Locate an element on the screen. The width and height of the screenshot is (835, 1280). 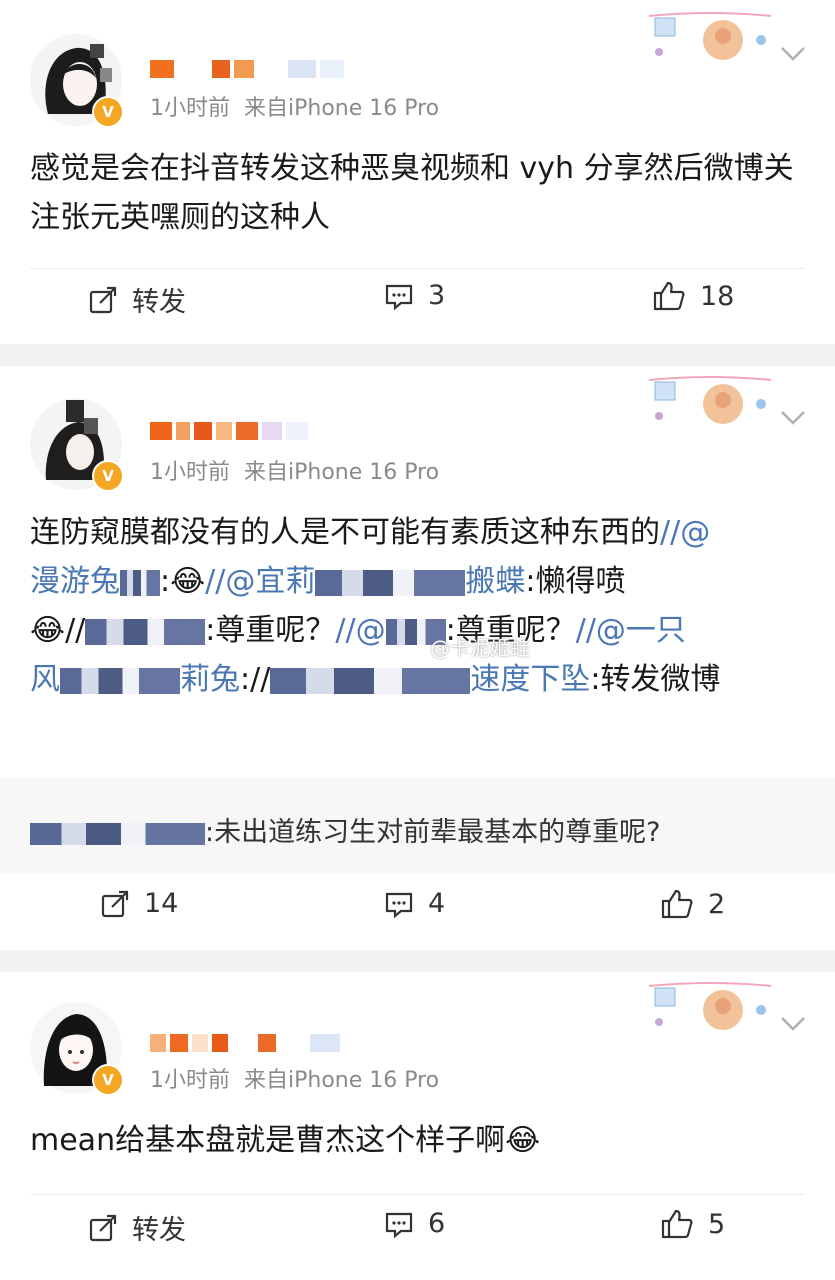
mention-link: //@一只 is located at coordinates (631, 630).